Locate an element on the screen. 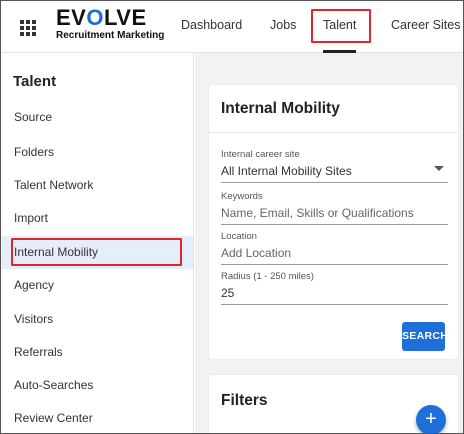  location-field: Location Add Location is located at coordinates (334, 248).